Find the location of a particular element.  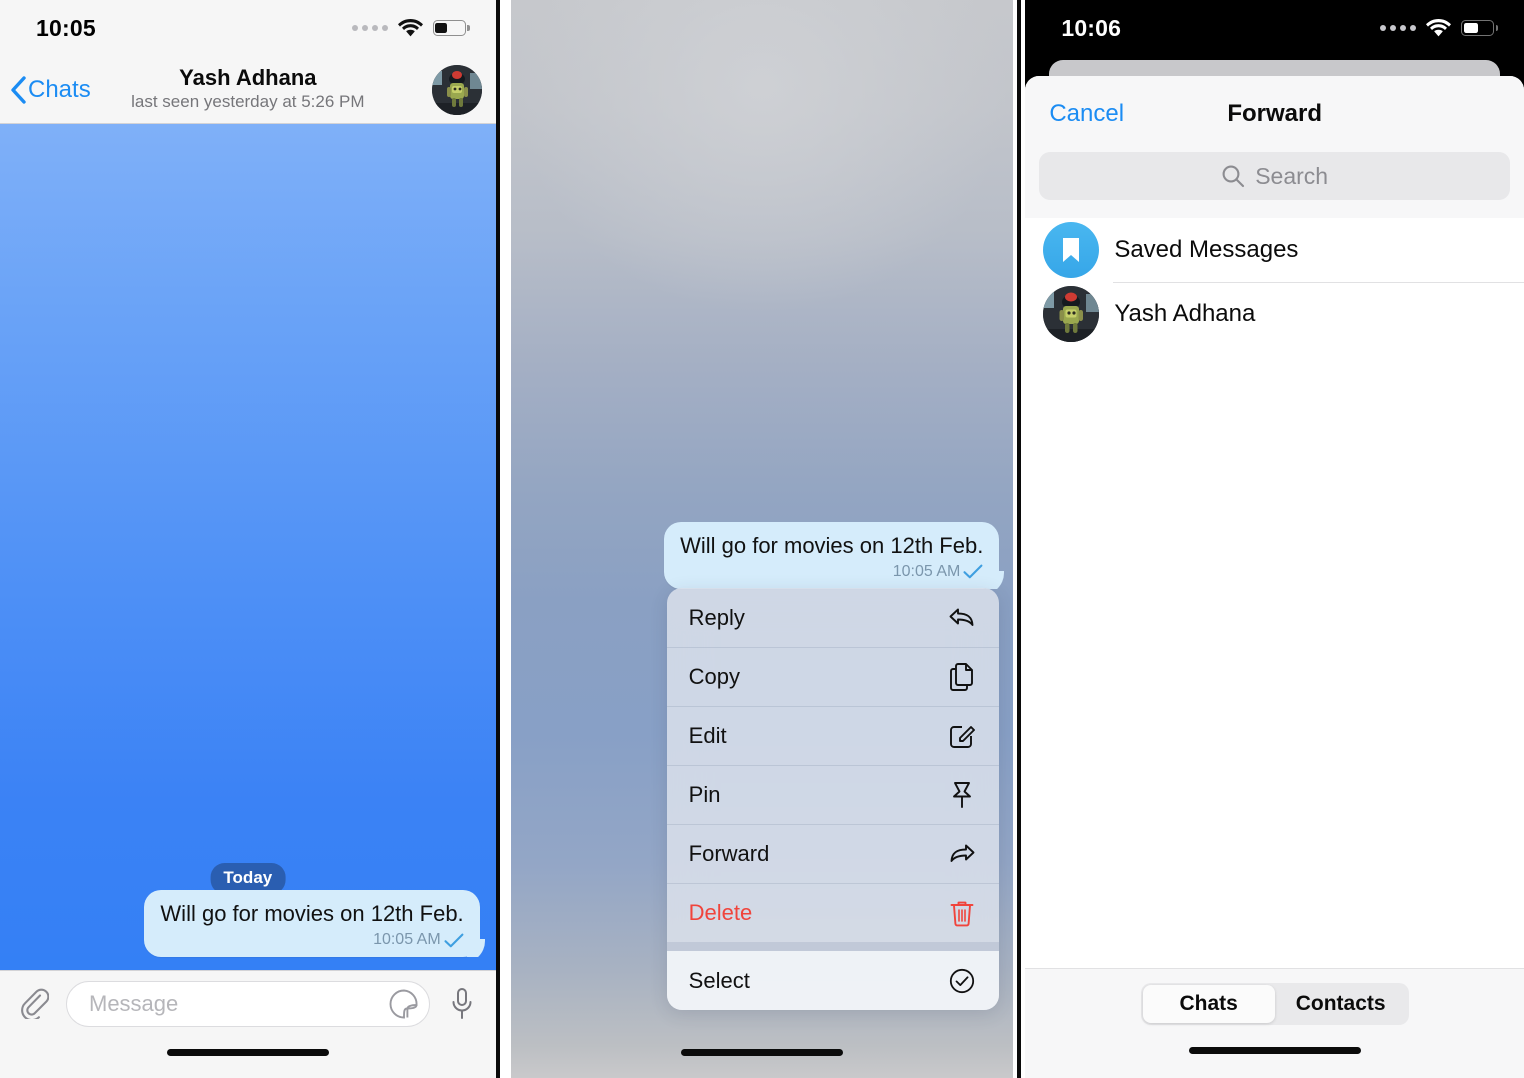

outgoing-message-row: Will go for movies on 12th Feb. 10:05 AM is located at coordinates (312, 923).